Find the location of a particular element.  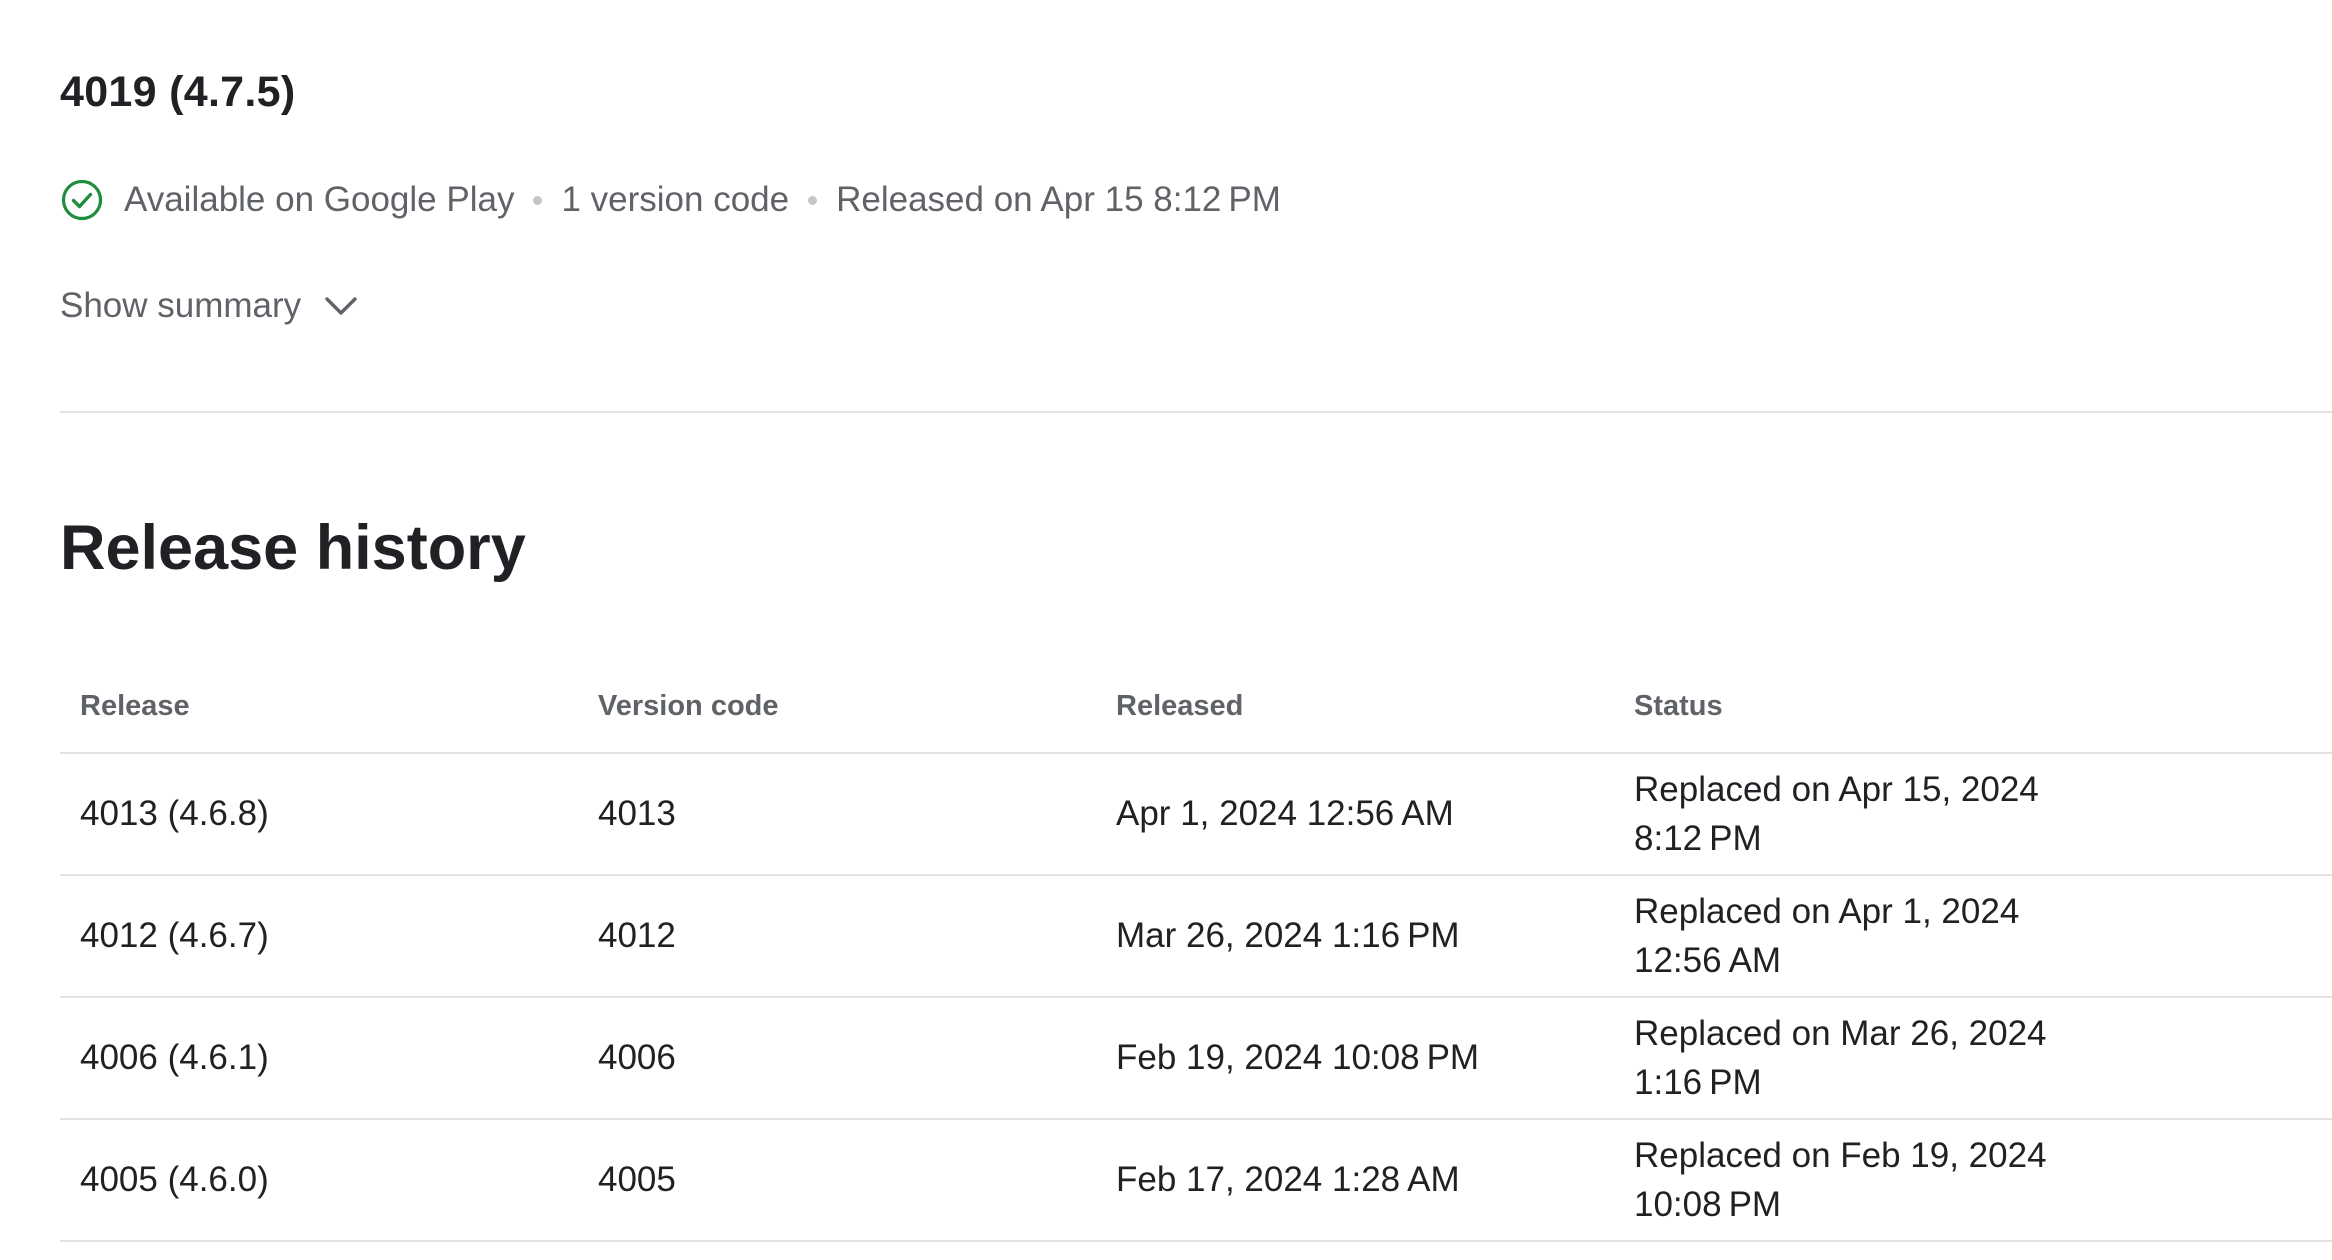

column-header-release: Release is located at coordinates (135, 705).